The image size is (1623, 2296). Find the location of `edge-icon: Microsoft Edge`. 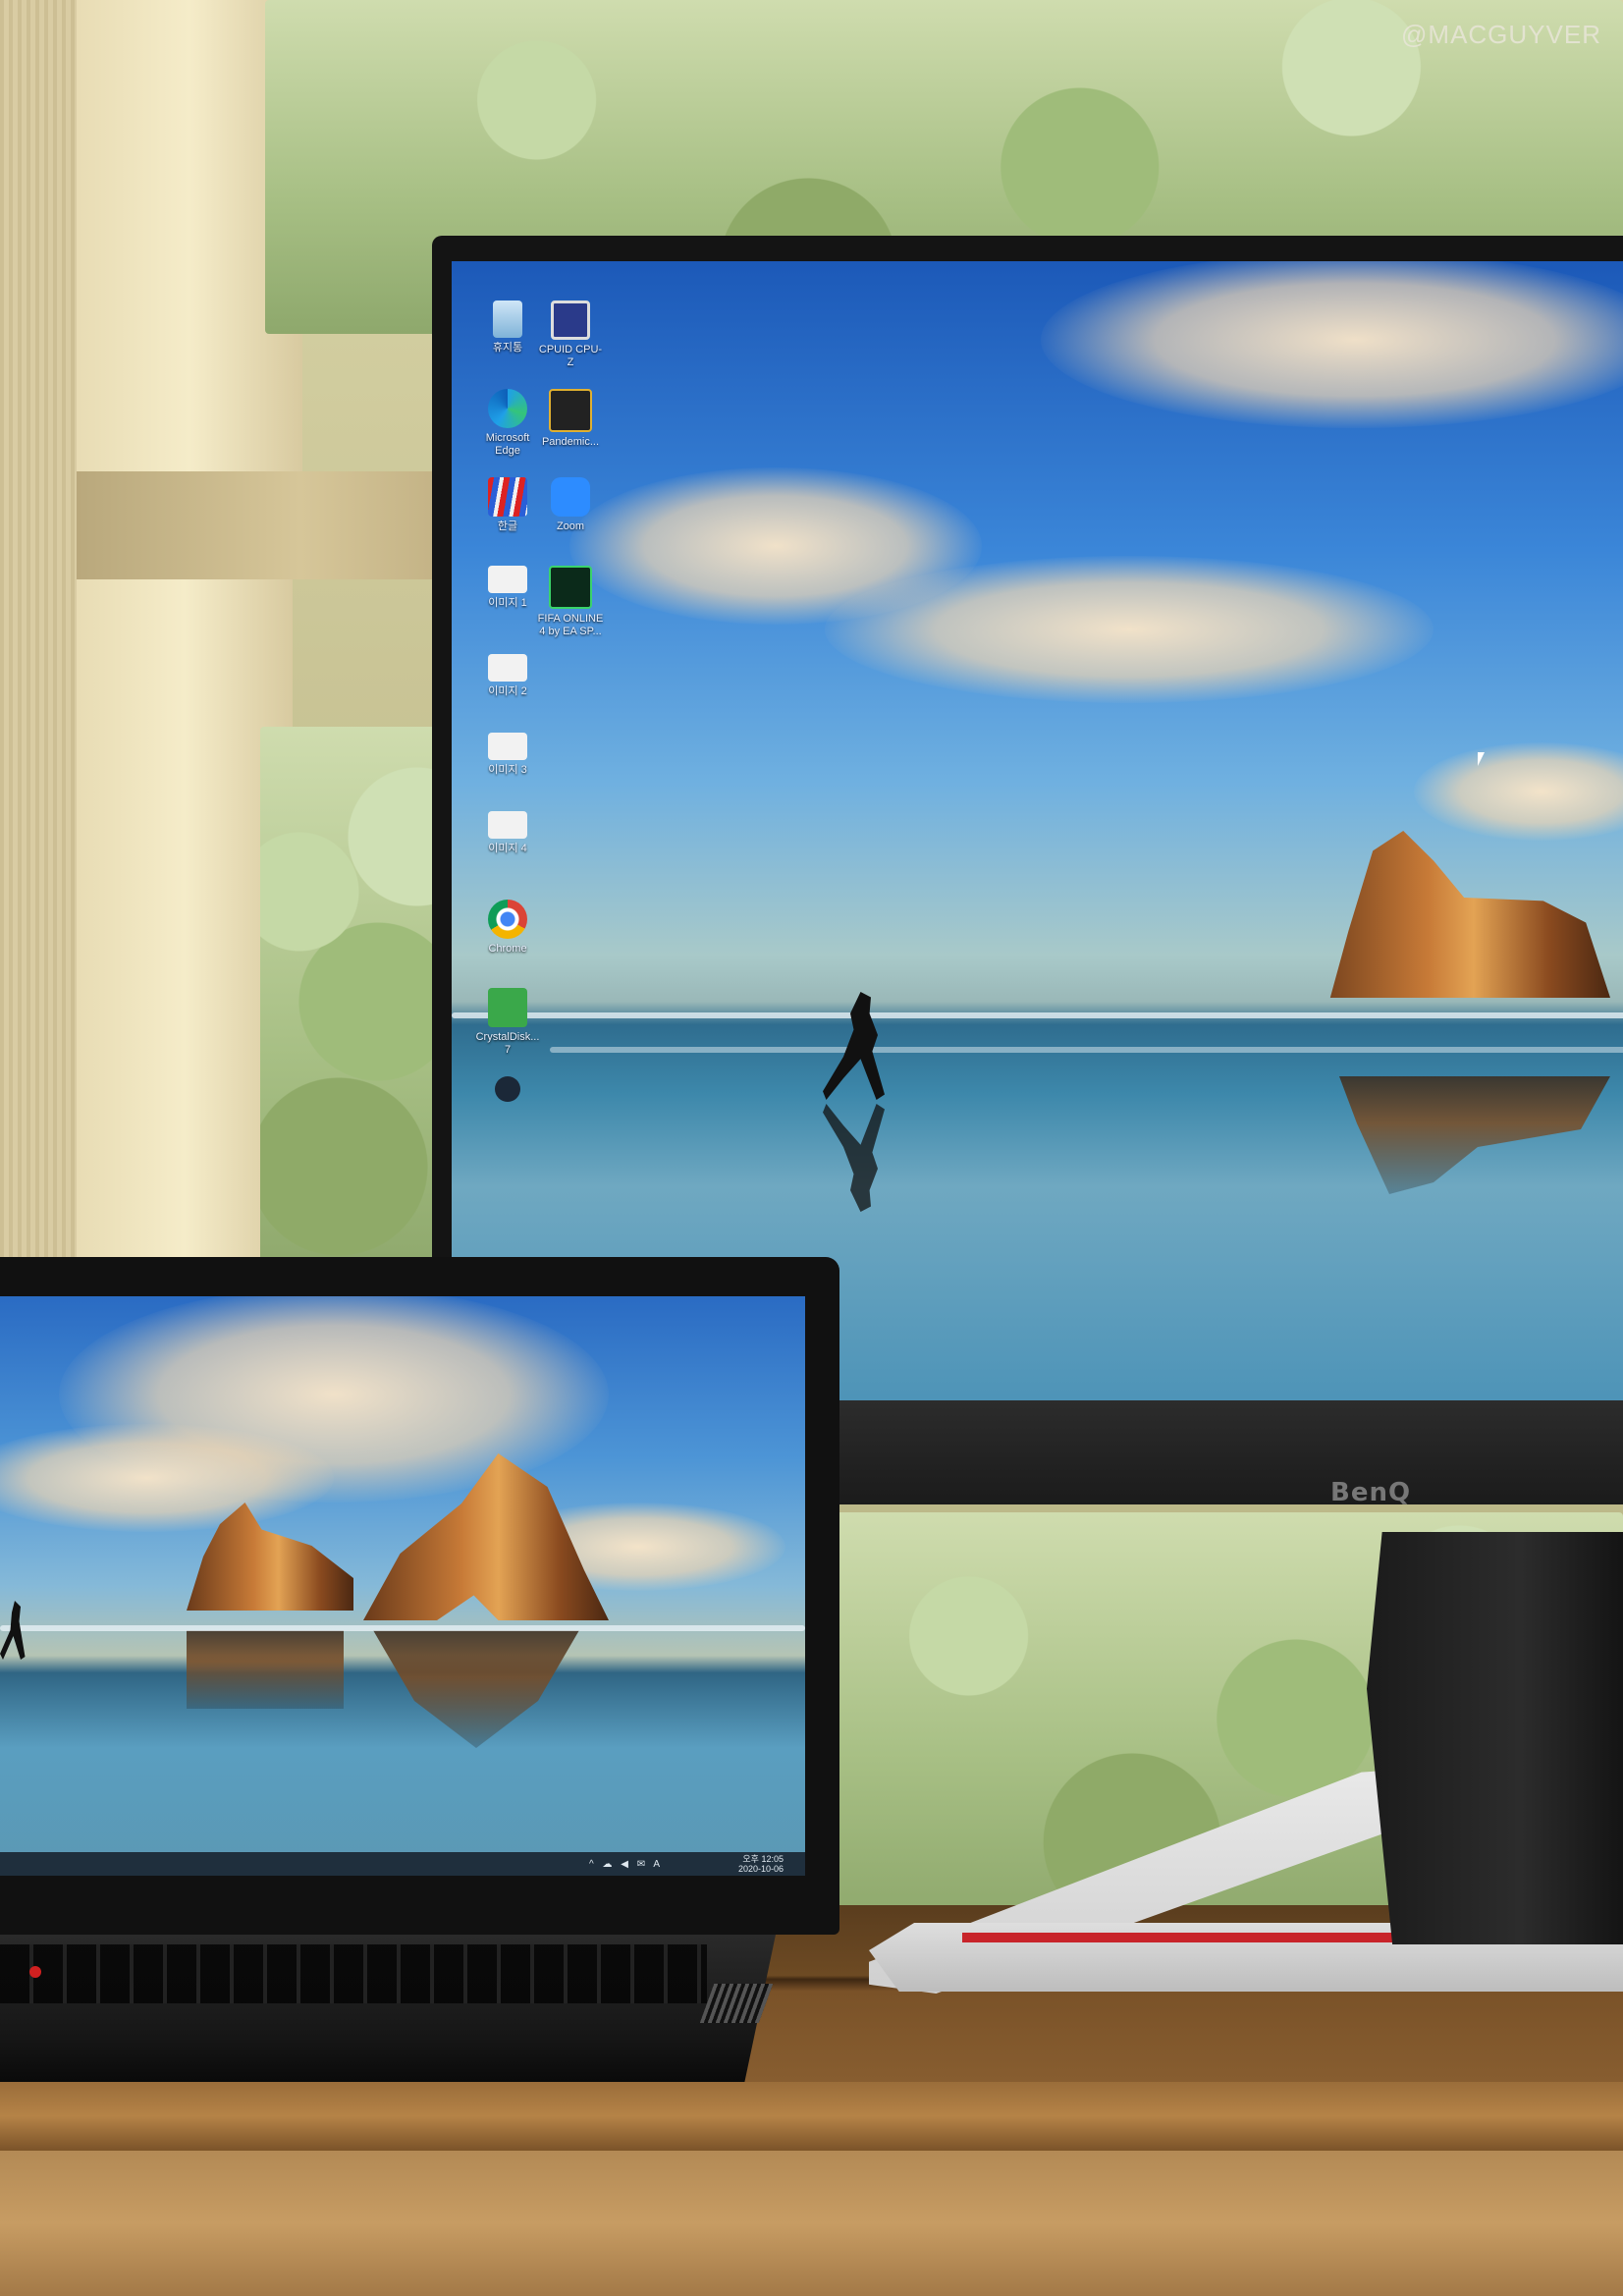

edge-icon: Microsoft Edge is located at coordinates (507, 423).